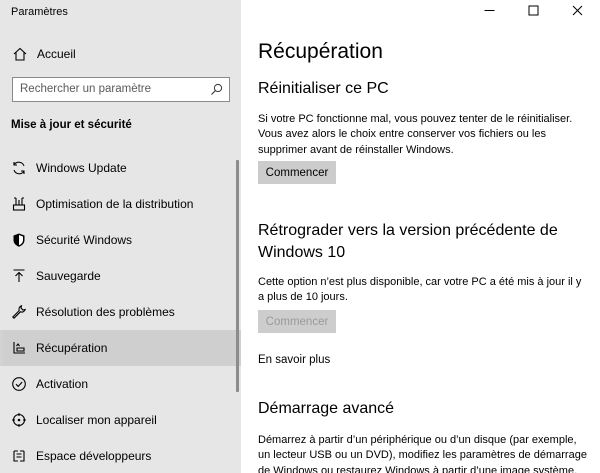 The width and height of the screenshot is (600, 473). Describe the element at coordinates (56, 54) in the screenshot. I see `home-label: Accueil` at that location.